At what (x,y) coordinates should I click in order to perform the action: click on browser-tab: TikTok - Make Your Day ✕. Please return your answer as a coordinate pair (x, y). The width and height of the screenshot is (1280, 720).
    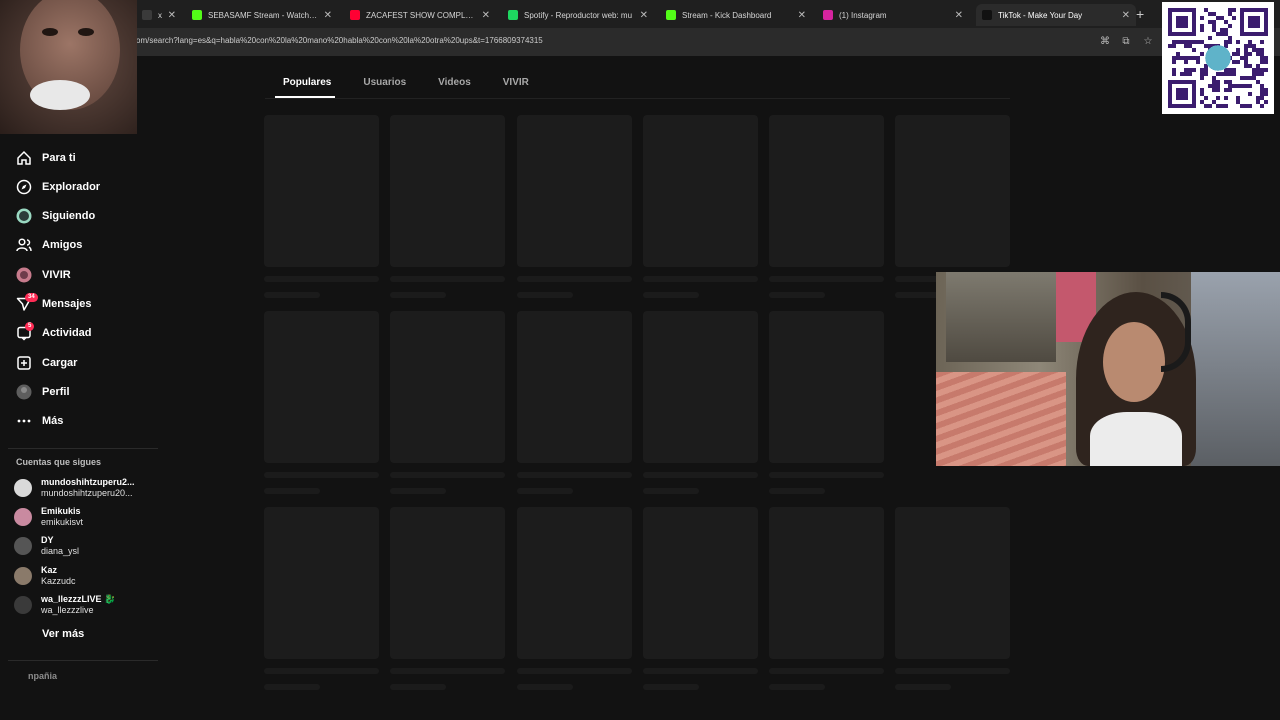
    Looking at the image, I should click on (1056, 15).